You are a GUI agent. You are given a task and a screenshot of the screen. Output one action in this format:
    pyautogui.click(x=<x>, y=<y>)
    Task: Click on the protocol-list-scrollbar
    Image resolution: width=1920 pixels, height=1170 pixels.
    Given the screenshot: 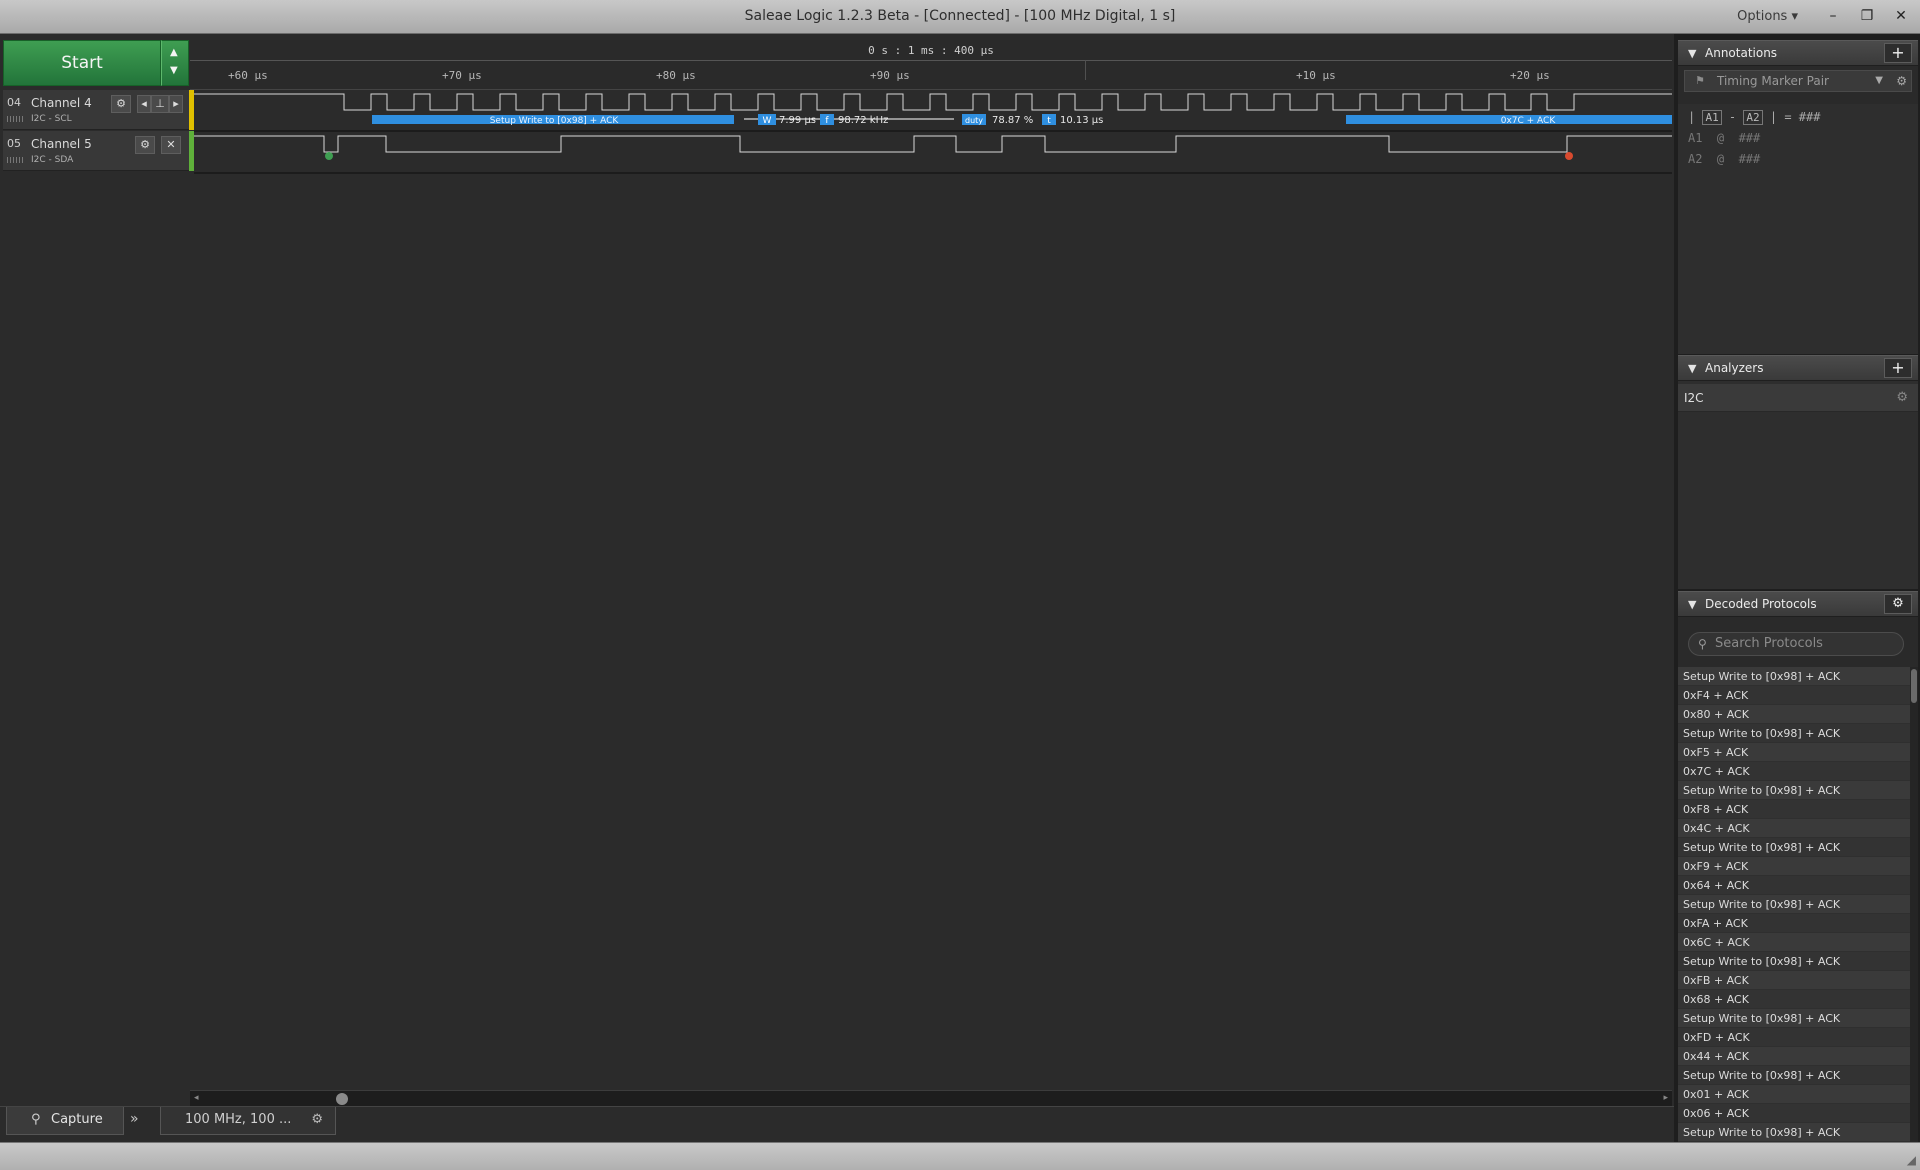 What is the action you would take?
    pyautogui.click(x=1914, y=904)
    